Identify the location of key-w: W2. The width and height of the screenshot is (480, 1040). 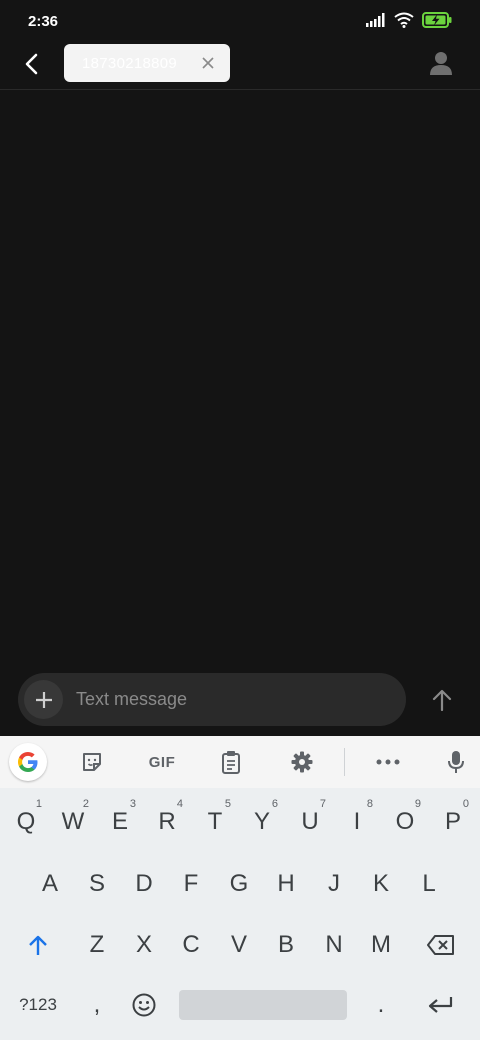
(73, 822).